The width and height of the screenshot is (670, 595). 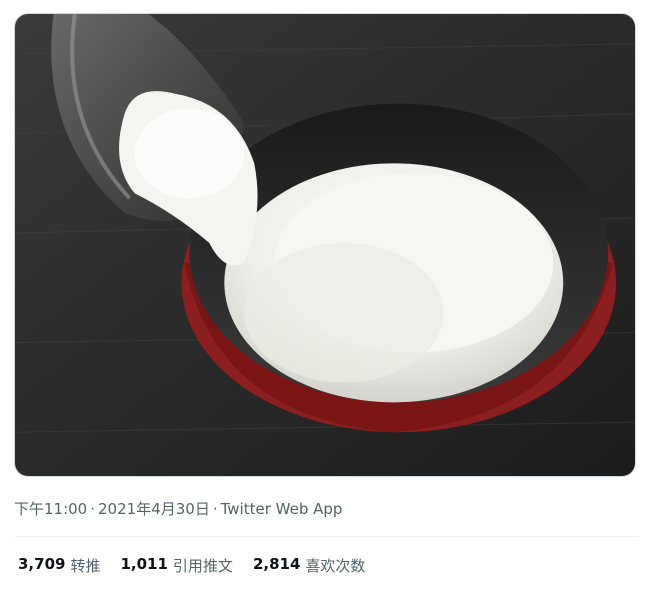 I want to click on tweet-meta: 下午11:00 · 2021年4月30日 · Twitter Web App, so click(x=178, y=508).